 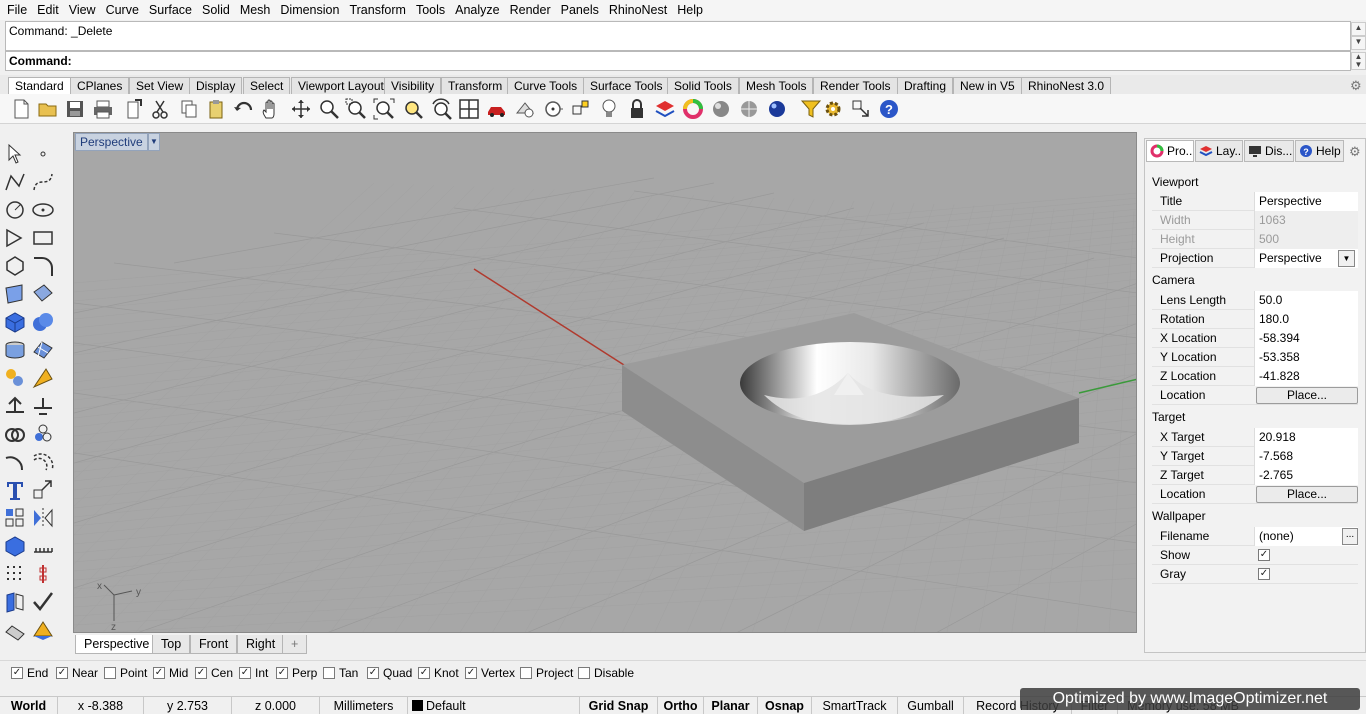 I want to click on osnap-int: ✓ Int, so click(x=253, y=673).